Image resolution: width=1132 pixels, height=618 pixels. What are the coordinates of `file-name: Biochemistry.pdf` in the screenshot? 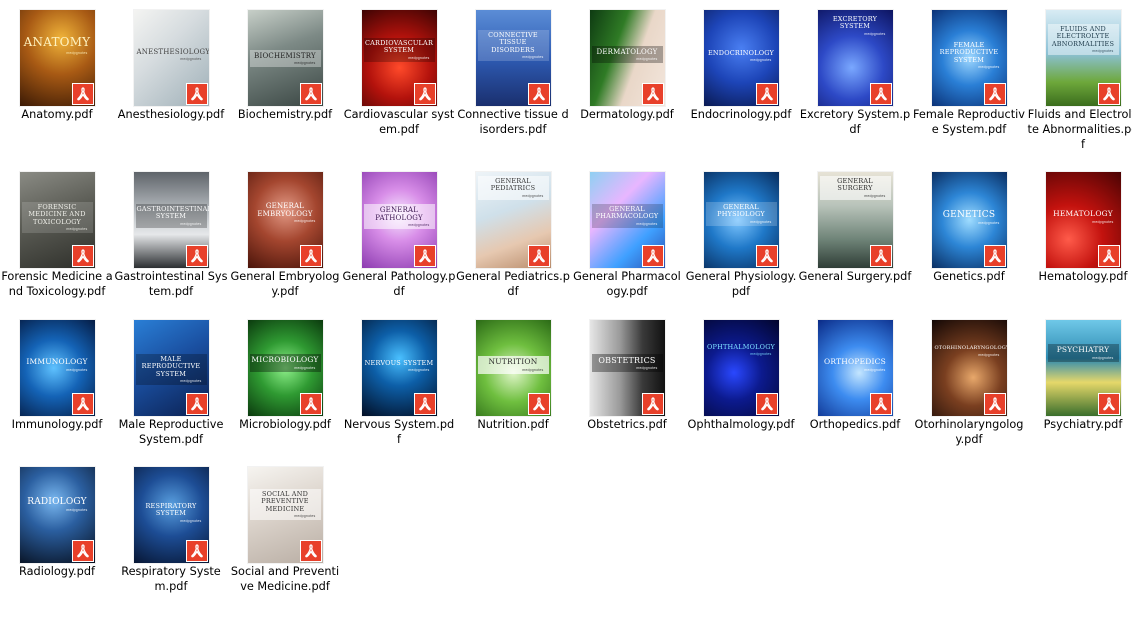 It's located at (285, 114).